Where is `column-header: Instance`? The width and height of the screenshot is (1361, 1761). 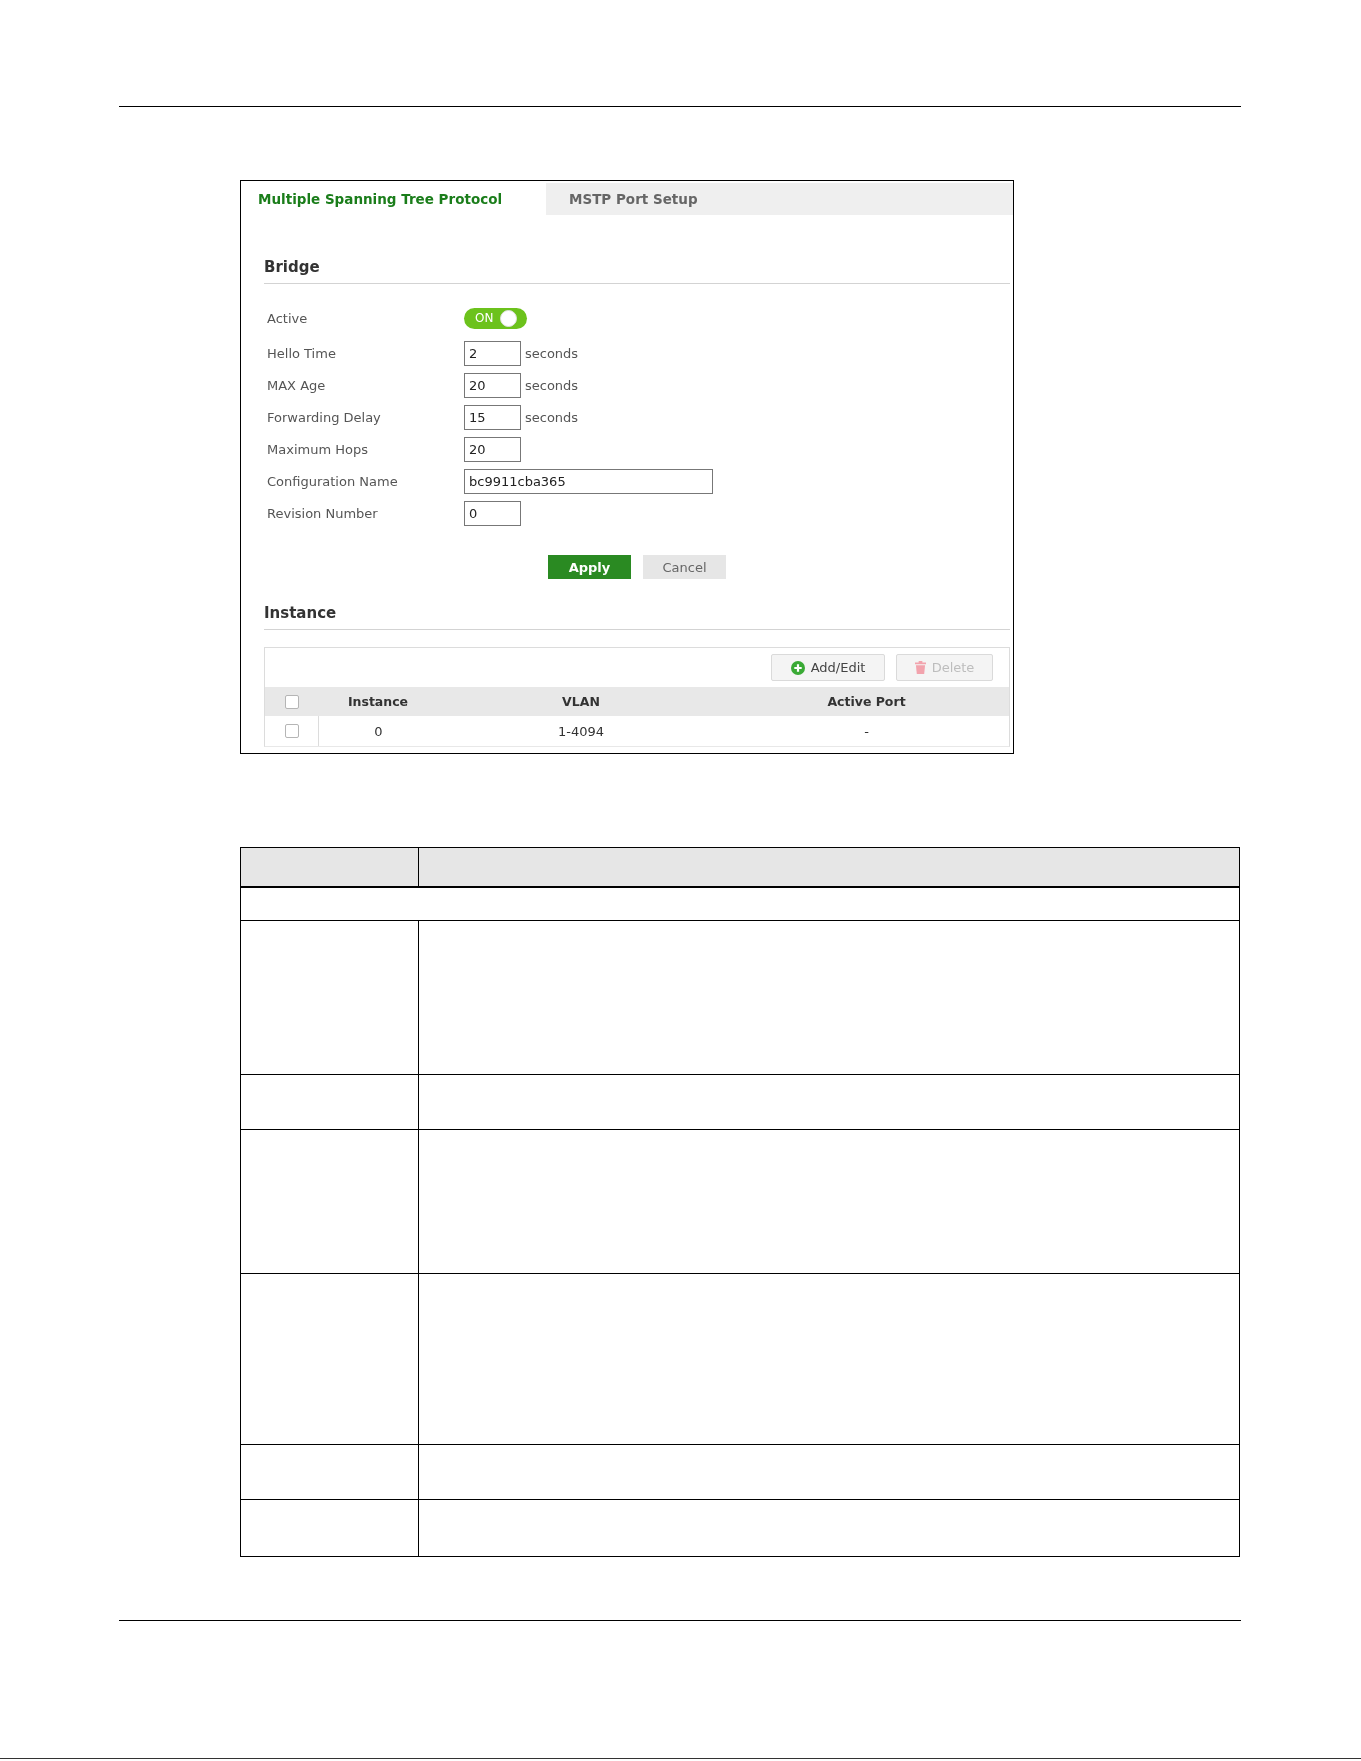
column-header: Instance is located at coordinates (378, 701).